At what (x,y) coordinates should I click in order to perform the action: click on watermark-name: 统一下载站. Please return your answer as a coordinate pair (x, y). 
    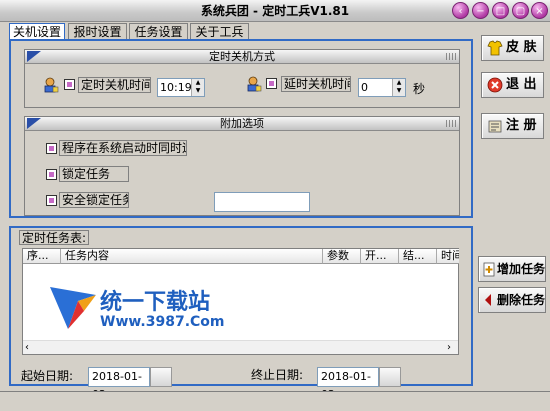
    Looking at the image, I should click on (155, 302).